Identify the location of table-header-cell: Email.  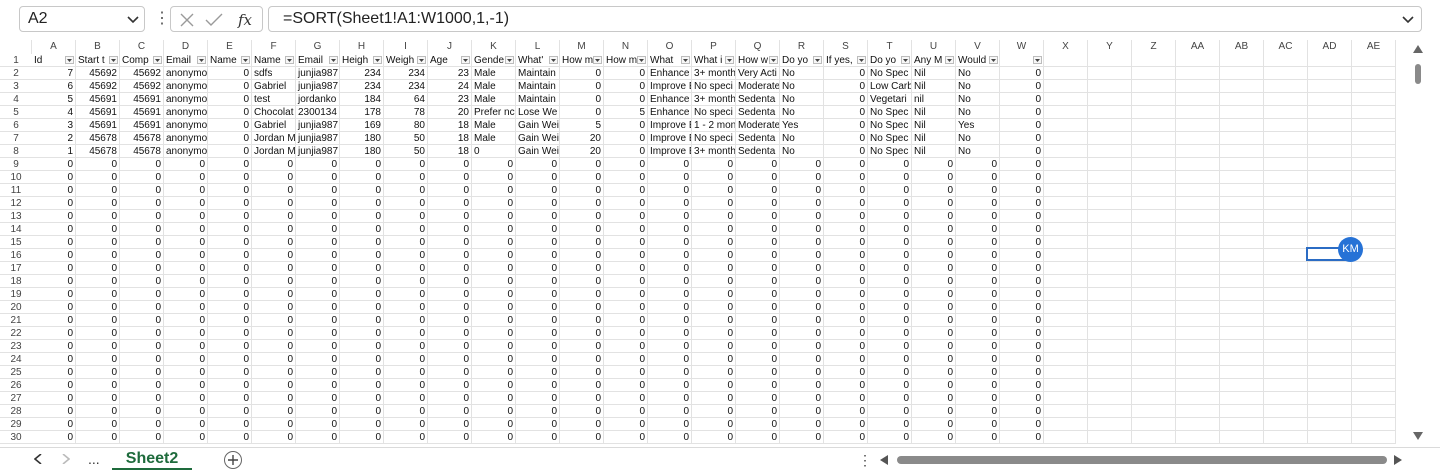
(318, 60).